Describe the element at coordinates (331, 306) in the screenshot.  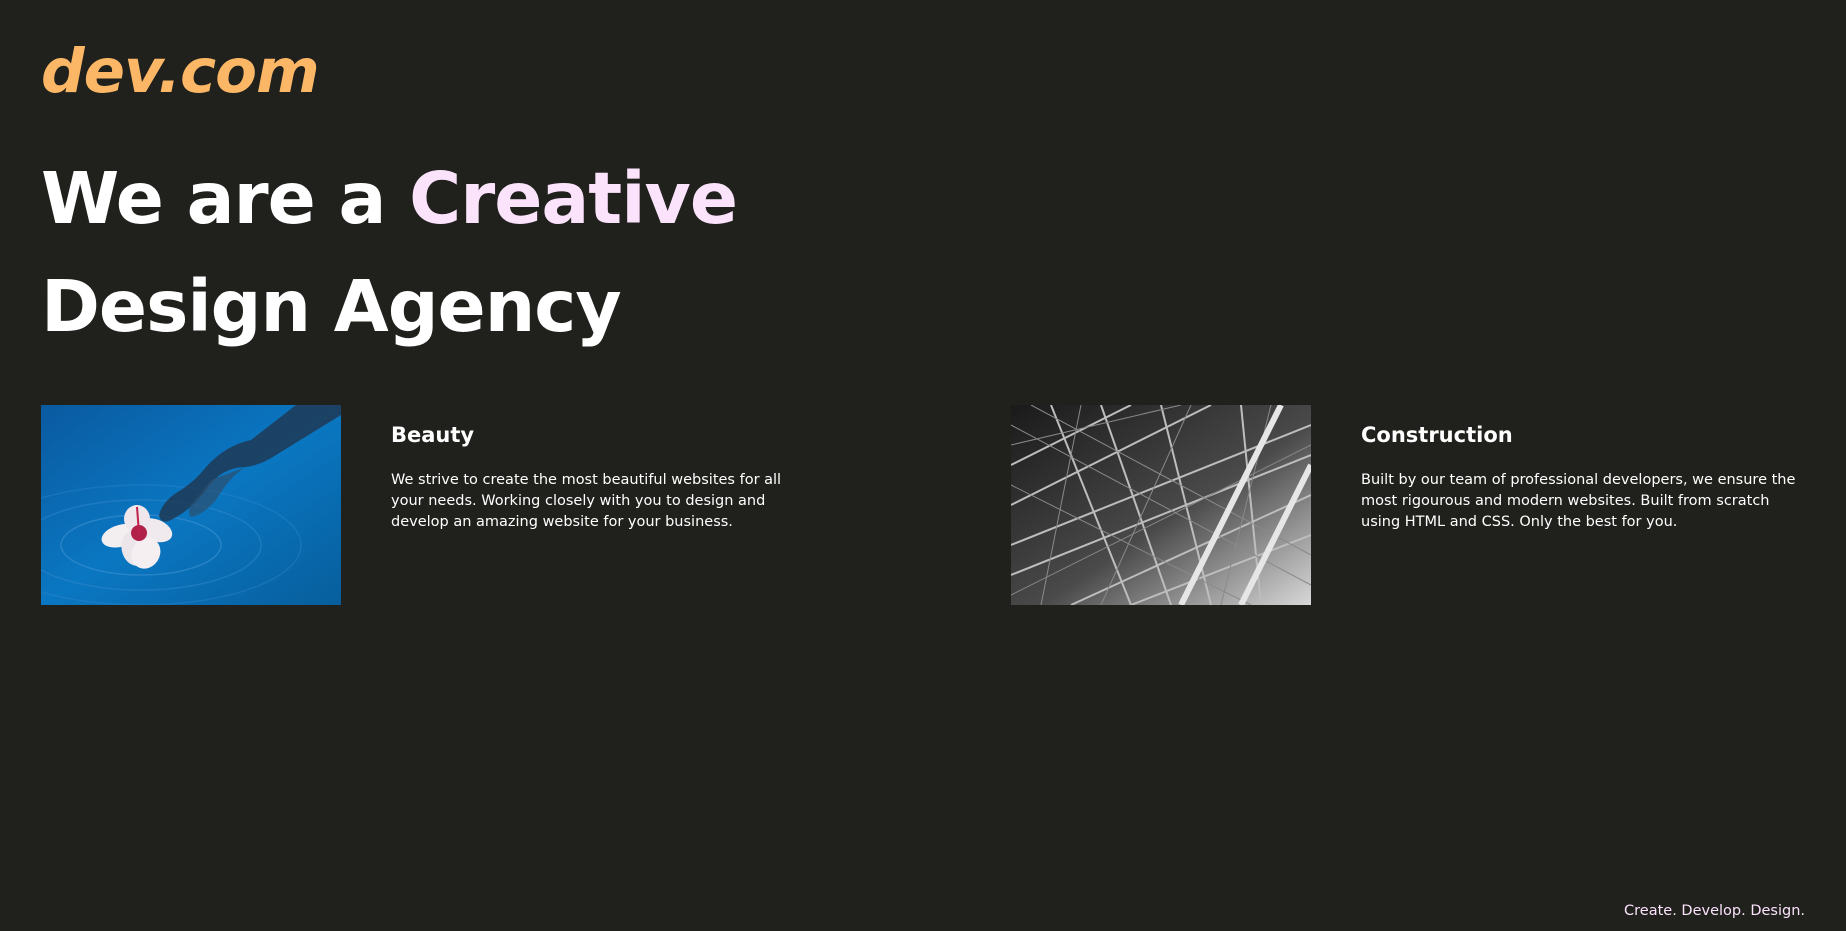
I see `headline-line2: Design Agency` at that location.